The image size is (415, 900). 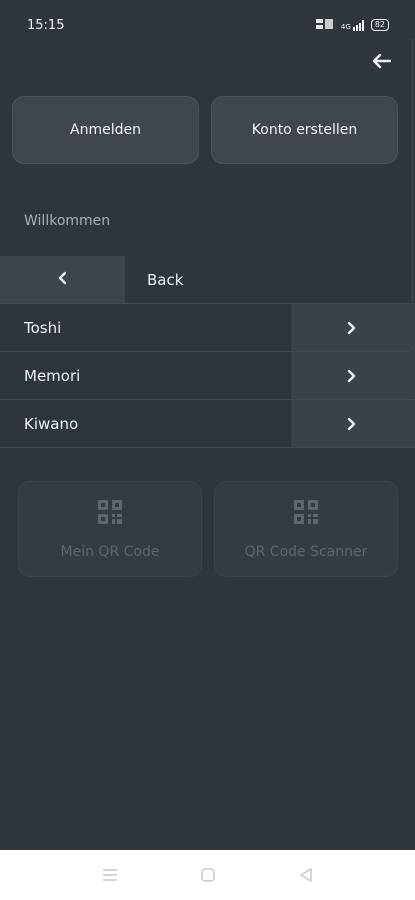 I want to click on battery-icon: 82, so click(x=379, y=25).